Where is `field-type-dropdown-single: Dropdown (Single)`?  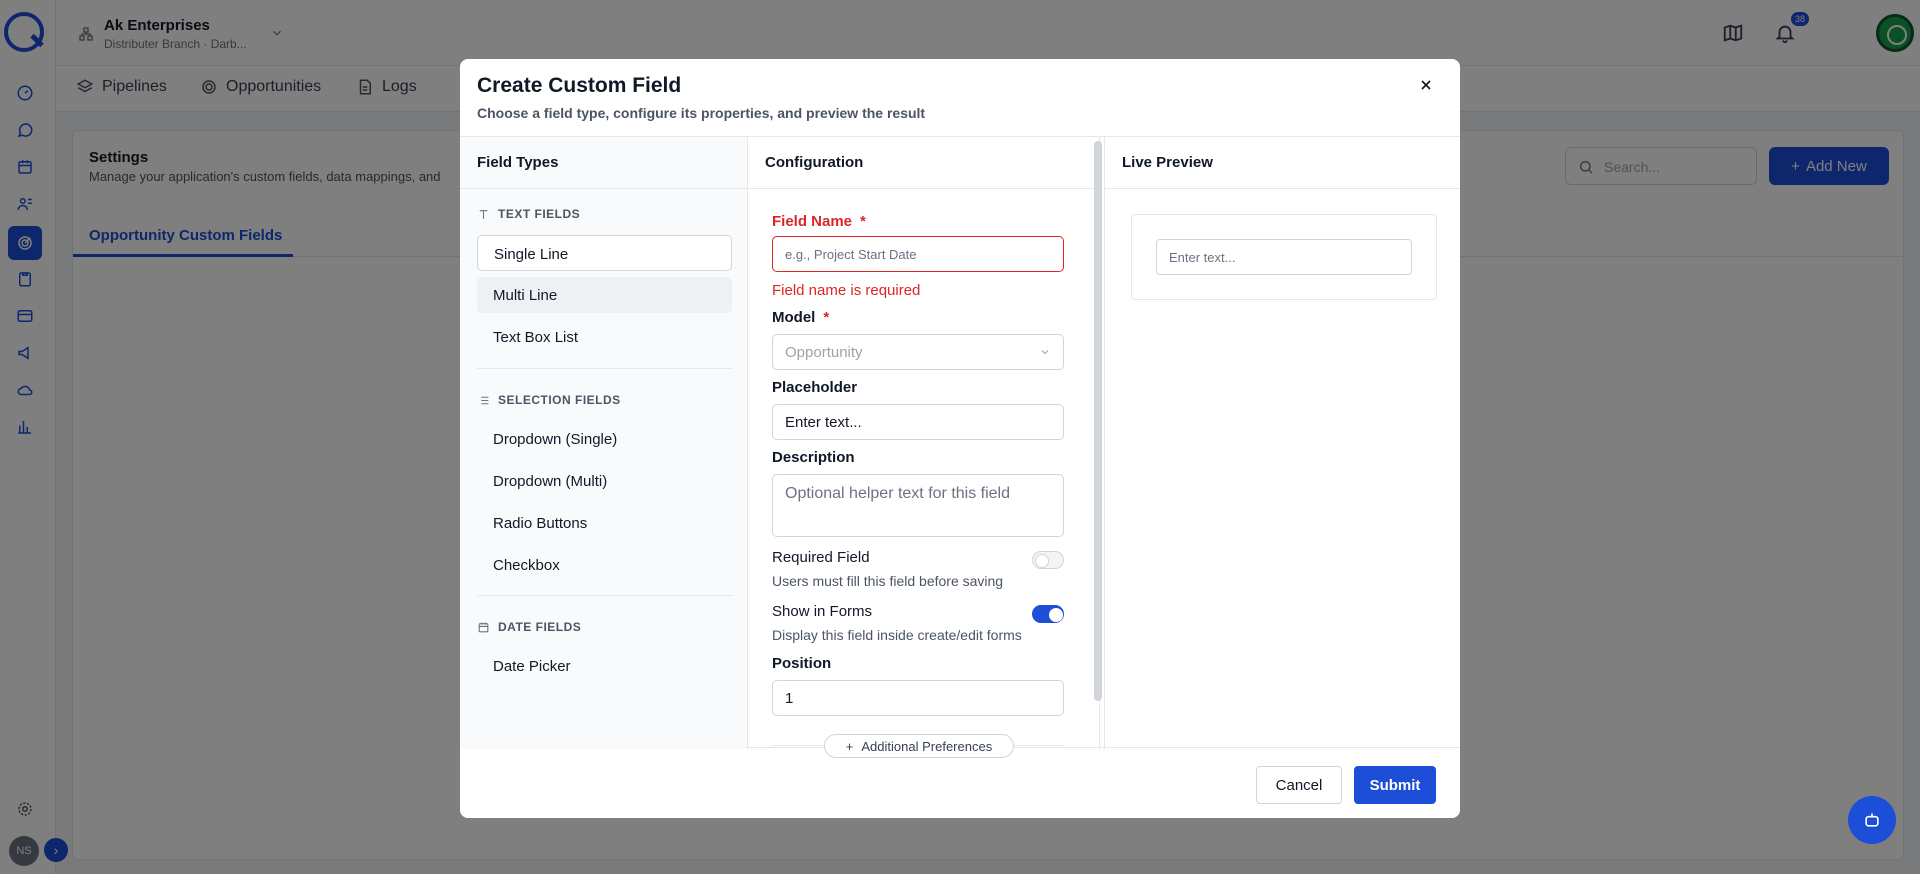
field-type-dropdown-single: Dropdown (Single) is located at coordinates (604, 439).